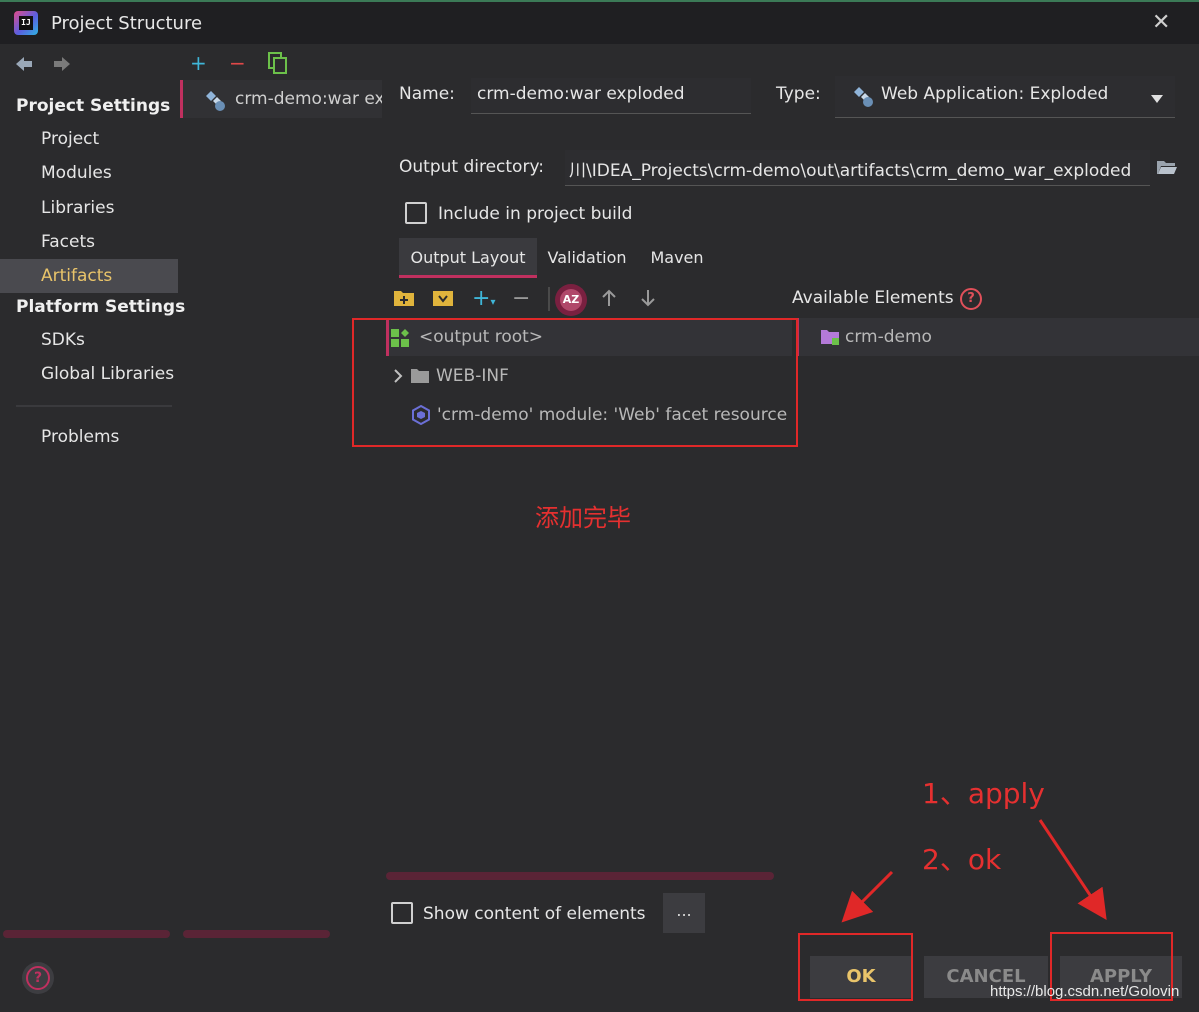 The width and height of the screenshot is (1199, 1012). What do you see at coordinates (38, 978) in the screenshot?
I see `help-button: ?` at bounding box center [38, 978].